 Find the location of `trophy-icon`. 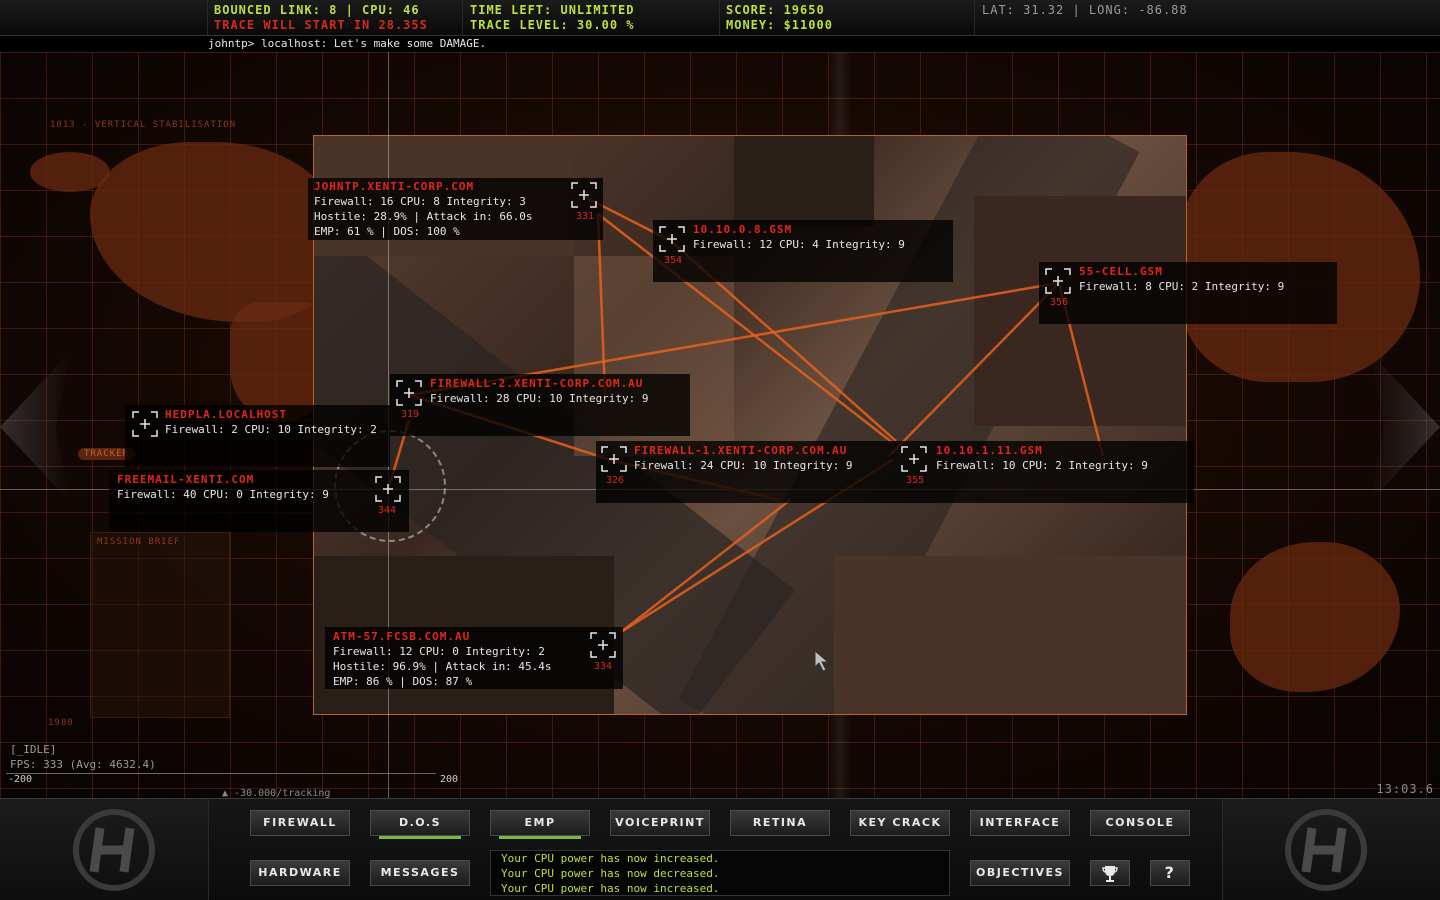

trophy-icon is located at coordinates (1110, 874).